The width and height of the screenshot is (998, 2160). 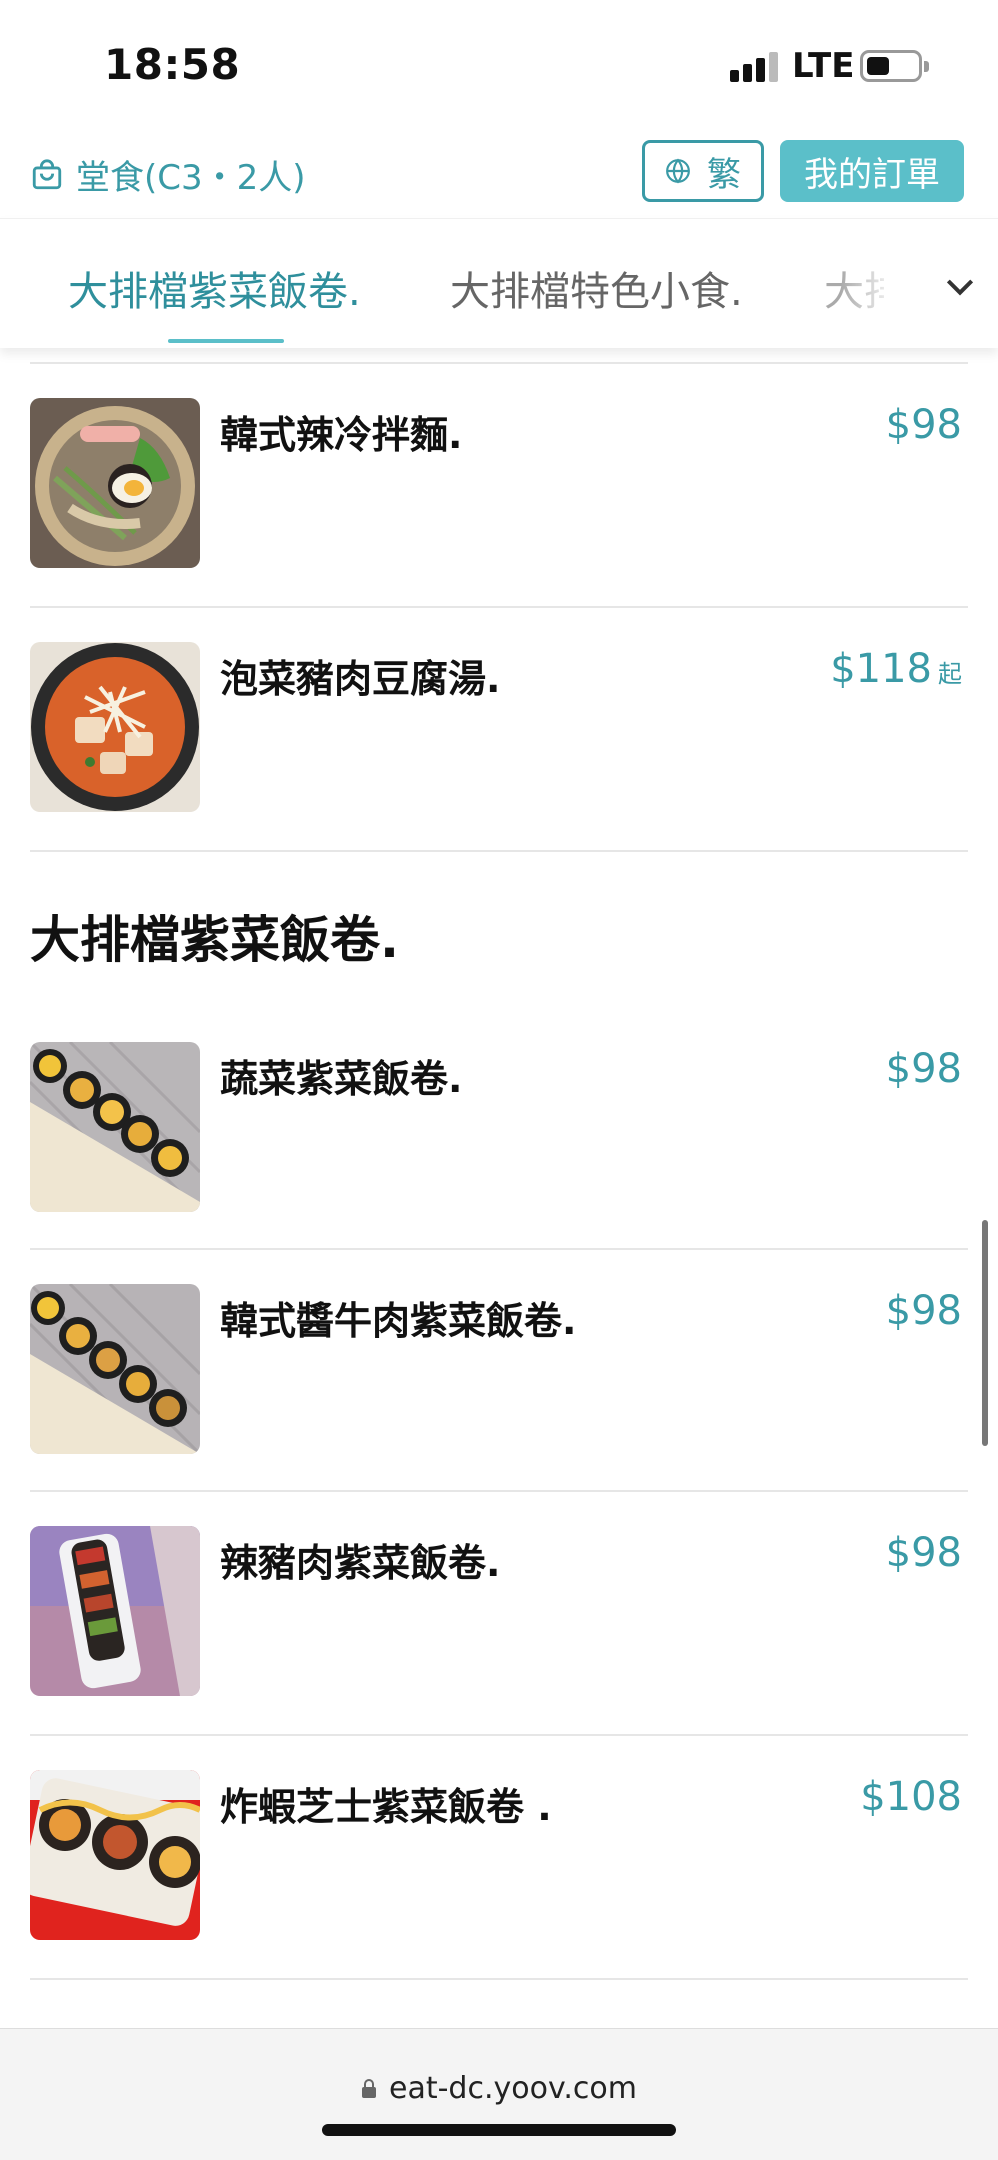 What do you see at coordinates (369, 2088) in the screenshot?
I see `lock-icon` at bounding box center [369, 2088].